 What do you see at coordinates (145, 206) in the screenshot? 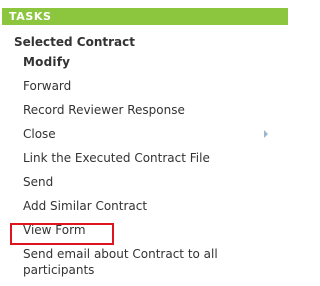
I see `menu-item-add-similar-contract: Add Similar Contract` at bounding box center [145, 206].